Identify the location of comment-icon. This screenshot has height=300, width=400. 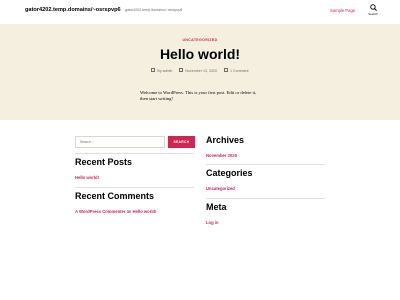
(225, 70).